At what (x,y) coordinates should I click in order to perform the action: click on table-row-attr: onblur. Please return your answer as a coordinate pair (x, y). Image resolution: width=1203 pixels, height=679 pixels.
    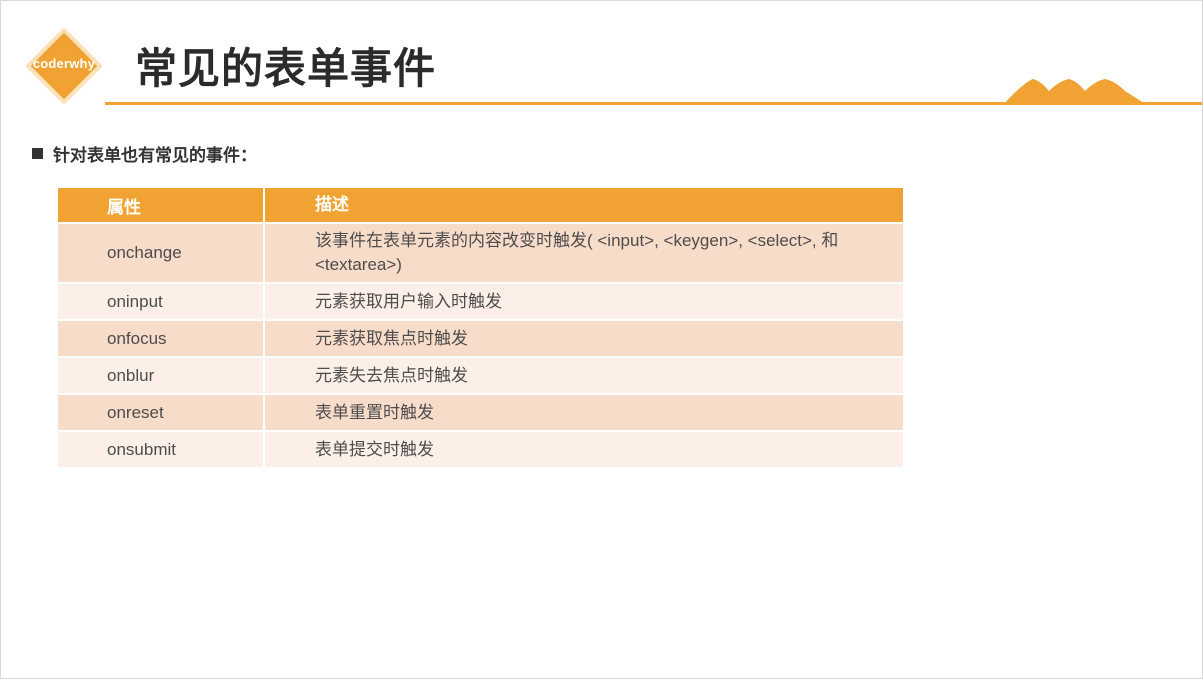
    Looking at the image, I should click on (160, 375).